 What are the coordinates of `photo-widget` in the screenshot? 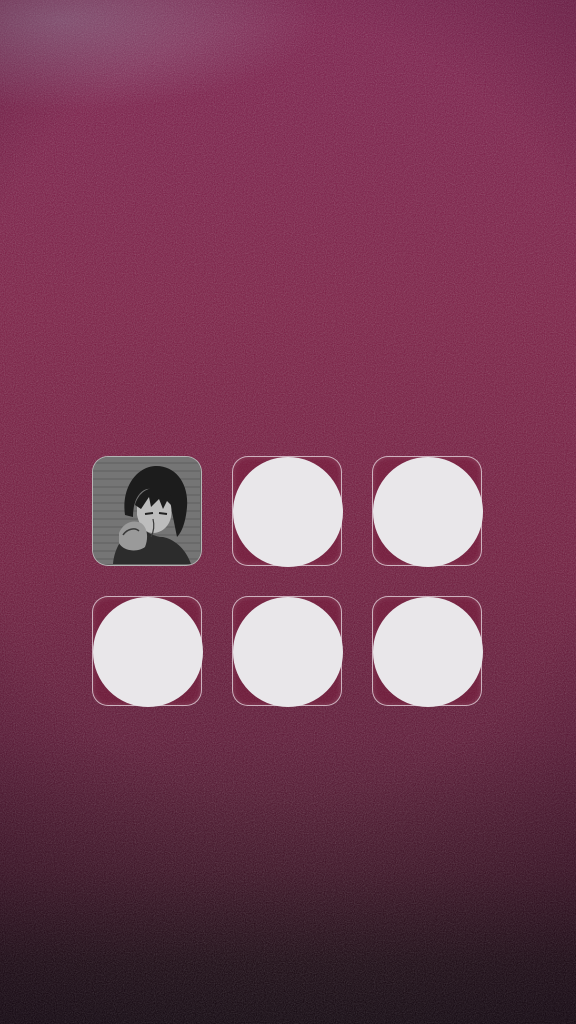 It's located at (147, 511).